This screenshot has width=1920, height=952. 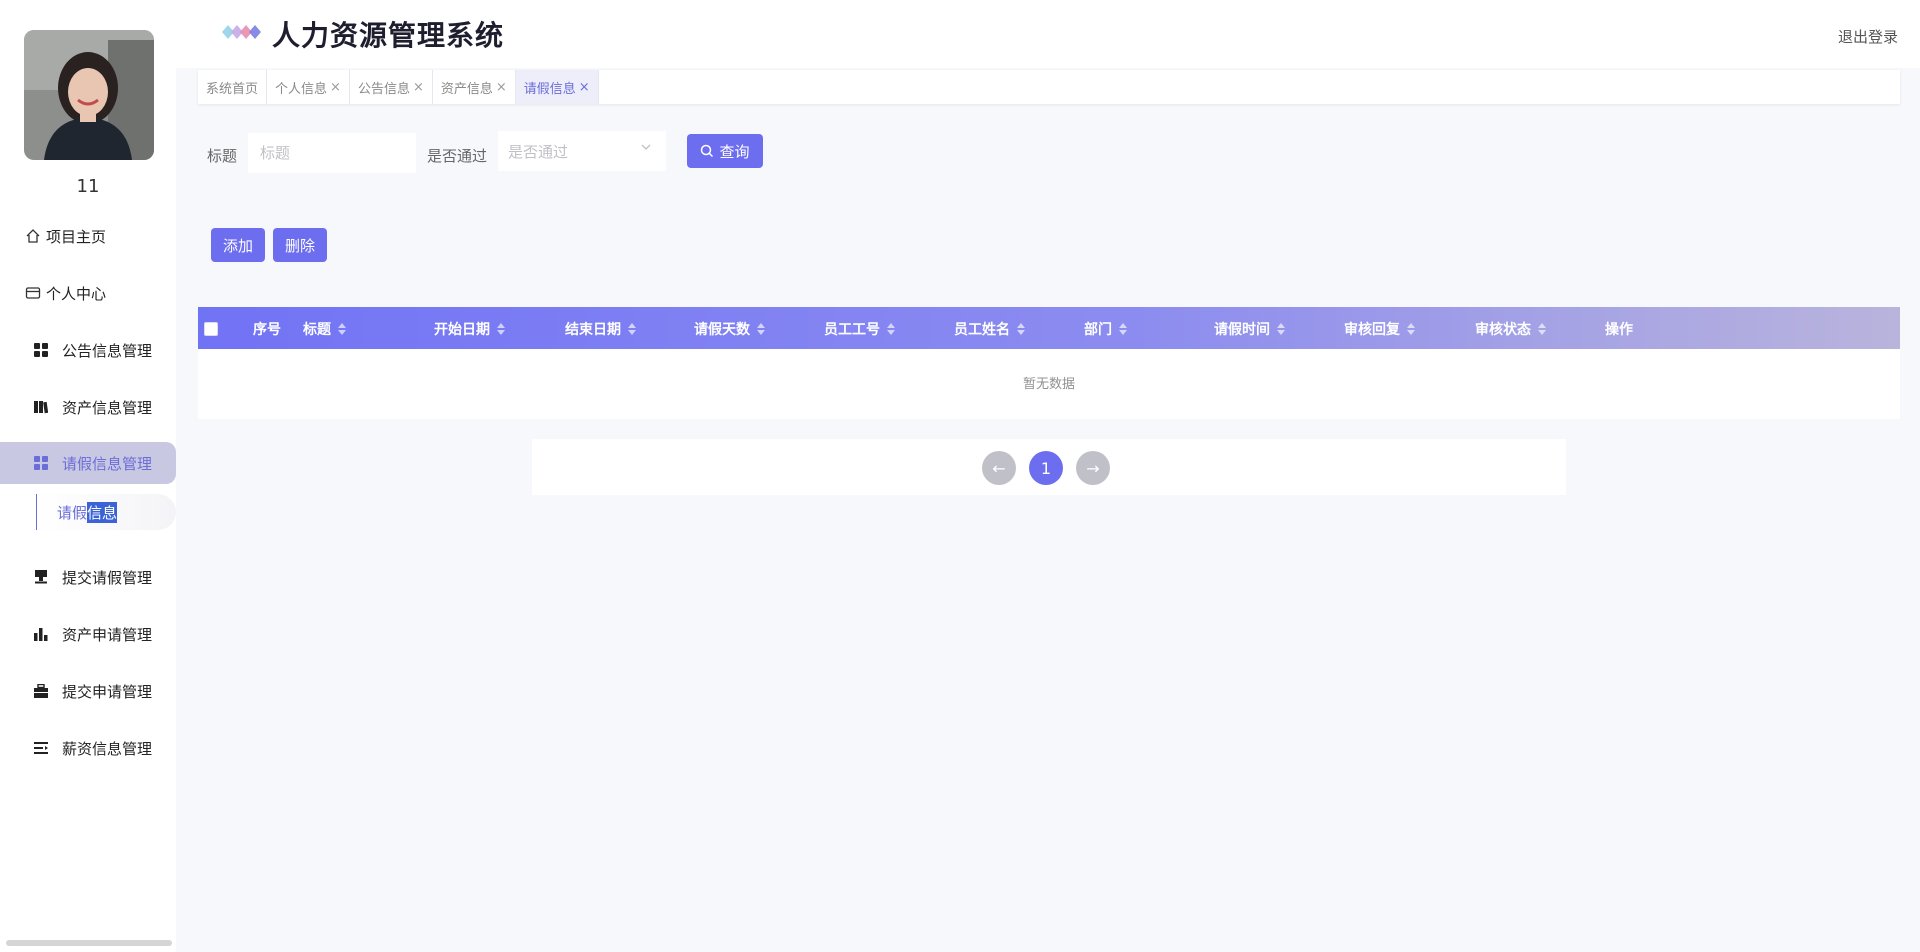 I want to click on chevron-down-icon, so click(x=646, y=148).